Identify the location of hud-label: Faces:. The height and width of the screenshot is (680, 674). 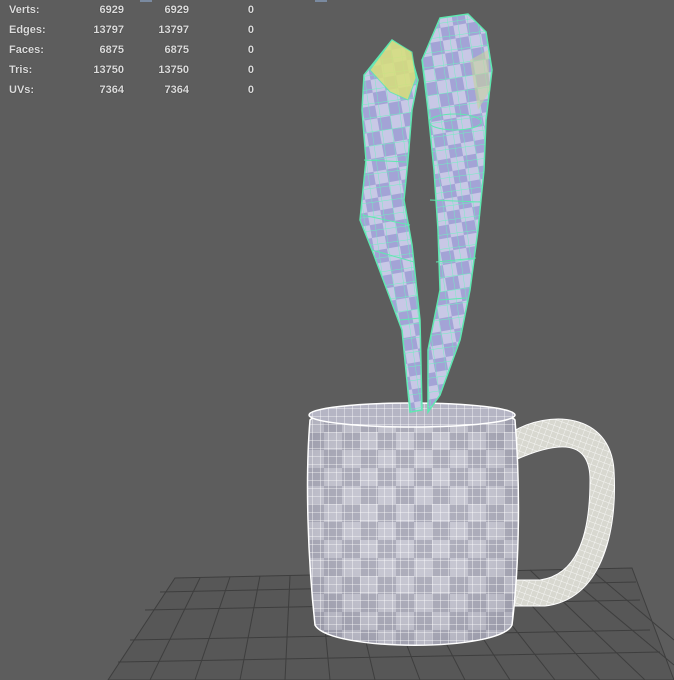
(26, 50).